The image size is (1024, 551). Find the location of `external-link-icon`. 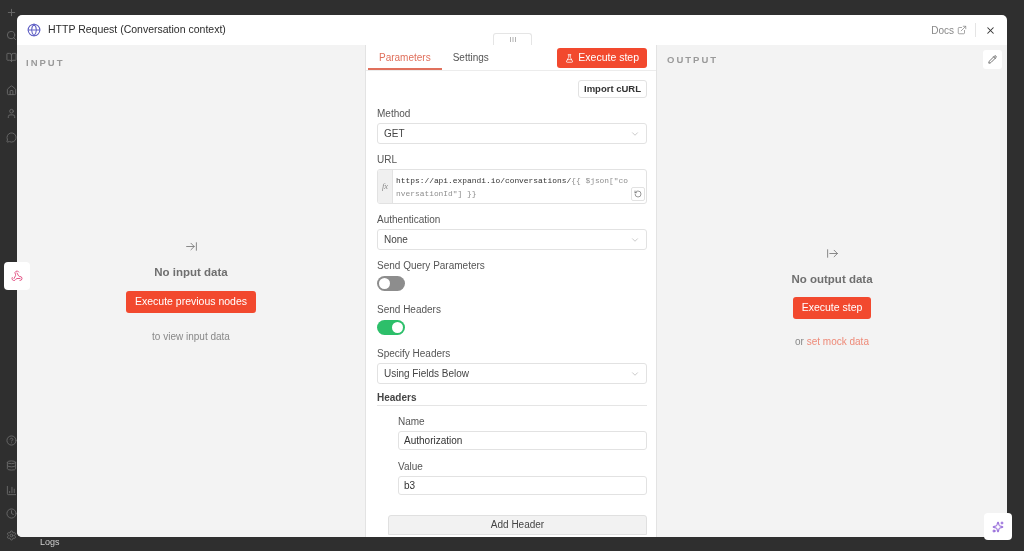

external-link-icon is located at coordinates (962, 30).